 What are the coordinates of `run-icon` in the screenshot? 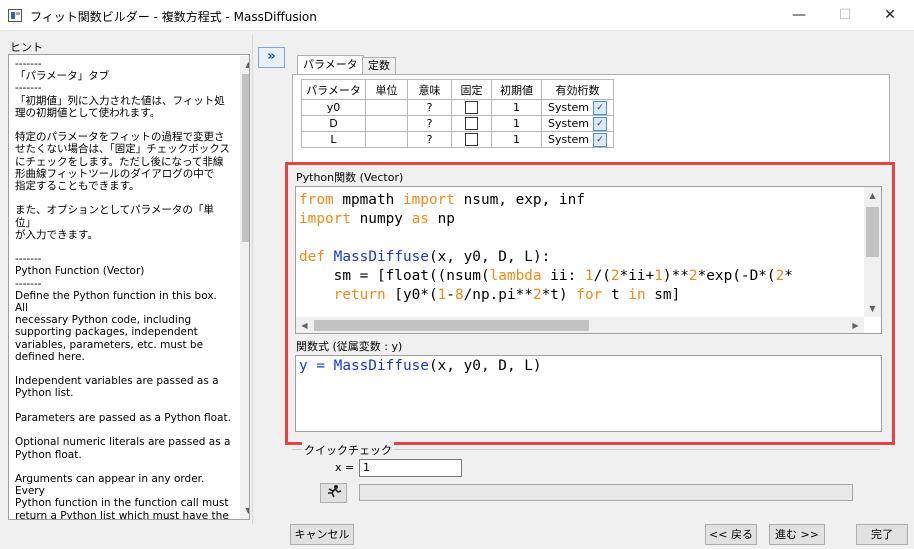 It's located at (334, 491).